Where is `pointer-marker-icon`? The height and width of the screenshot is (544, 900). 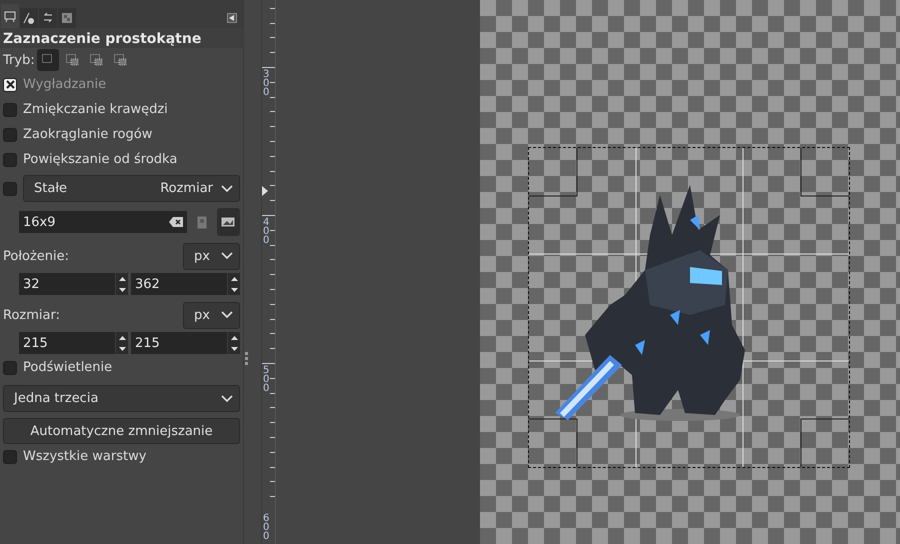
pointer-marker-icon is located at coordinates (265, 191).